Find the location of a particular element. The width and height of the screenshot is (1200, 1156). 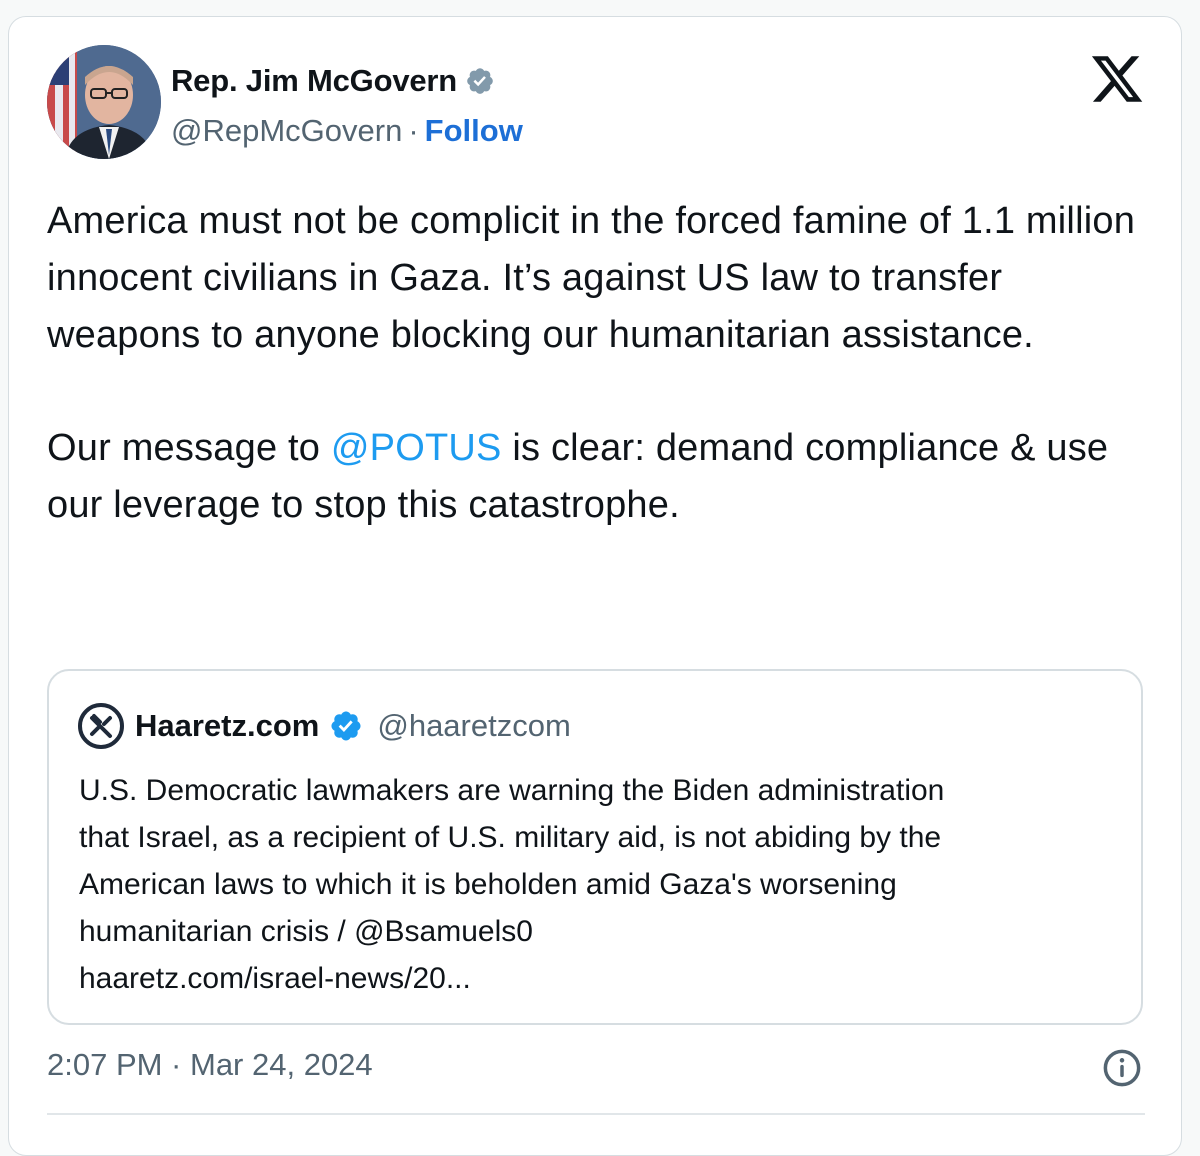

author-name-row: Rep. Jim McGovern is located at coordinates (333, 81).